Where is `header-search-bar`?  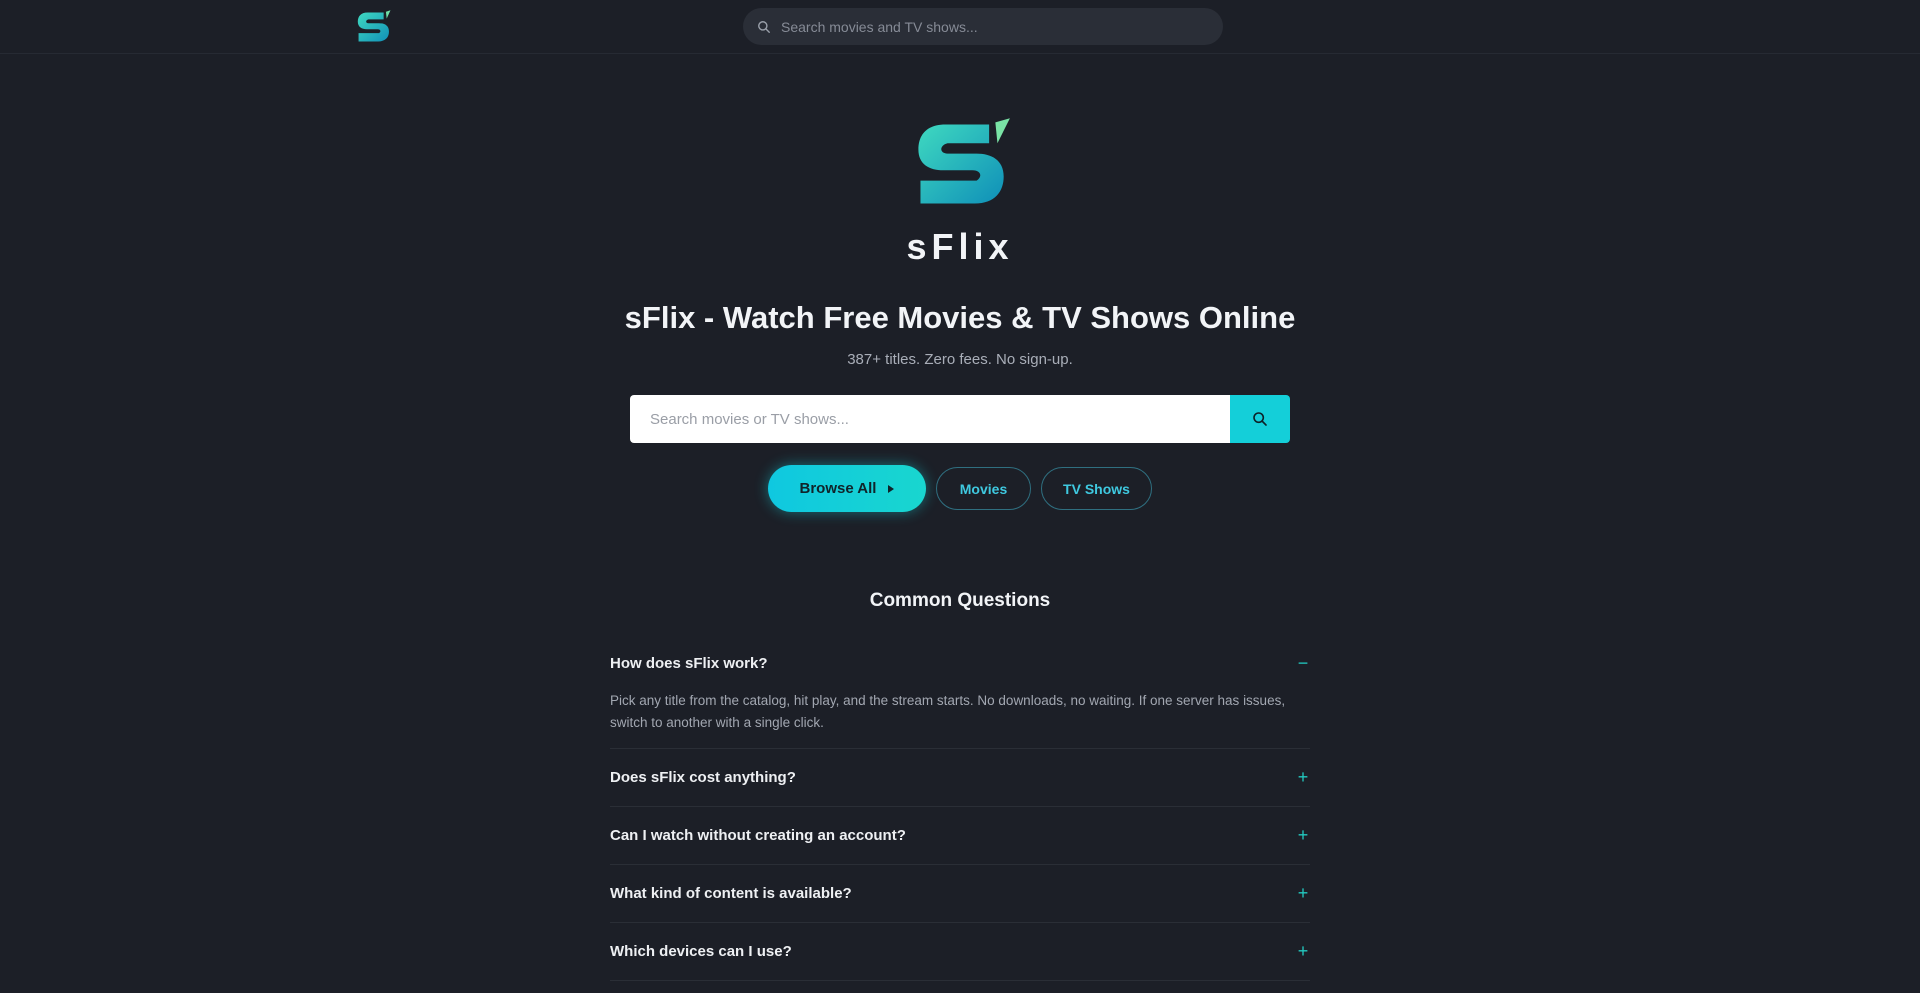 header-search-bar is located at coordinates (983, 26).